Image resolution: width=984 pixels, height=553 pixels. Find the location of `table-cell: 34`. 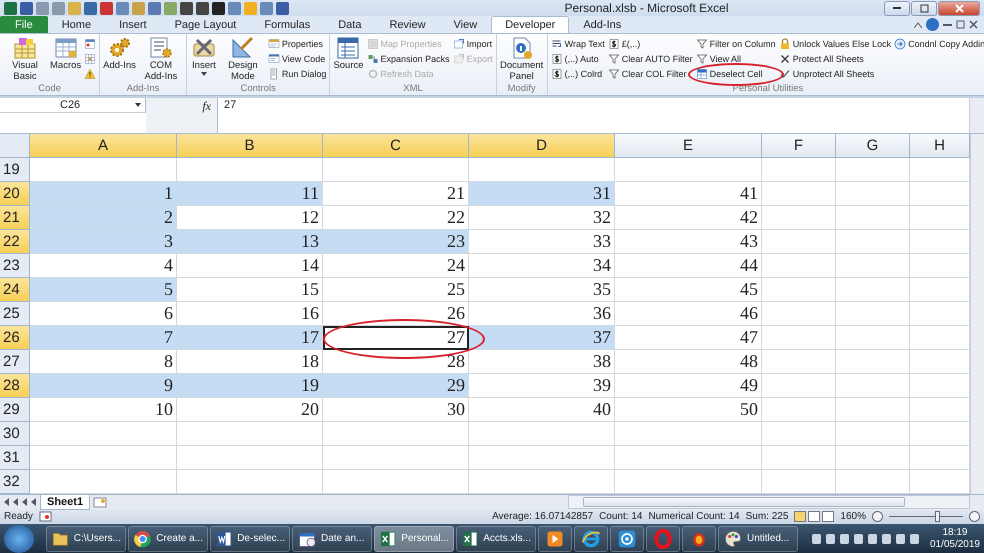

table-cell: 34 is located at coordinates (542, 266).